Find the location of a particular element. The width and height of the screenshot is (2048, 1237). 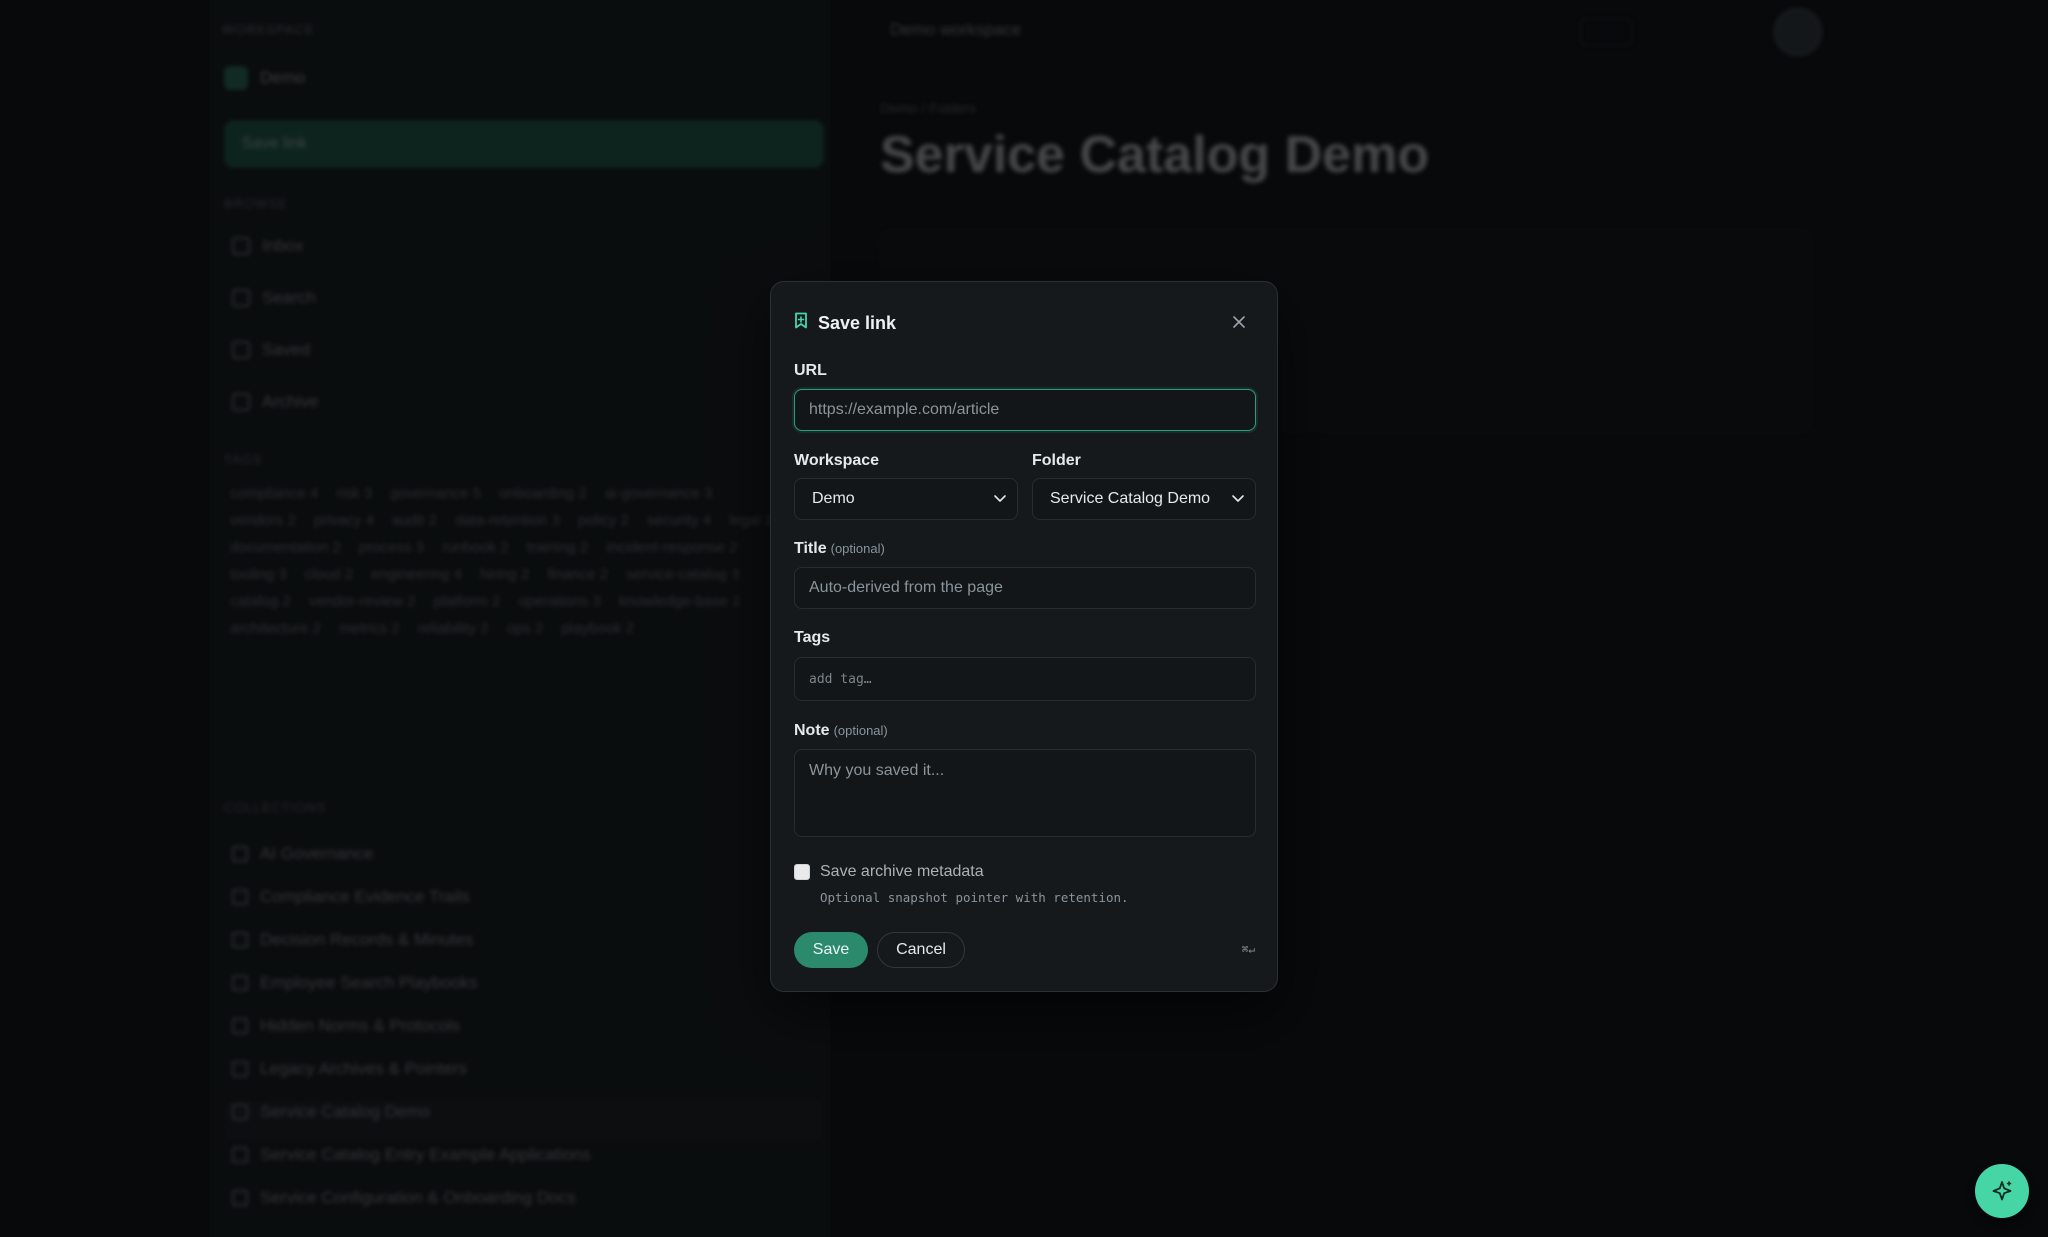

url-label-text: URL is located at coordinates (810, 370).